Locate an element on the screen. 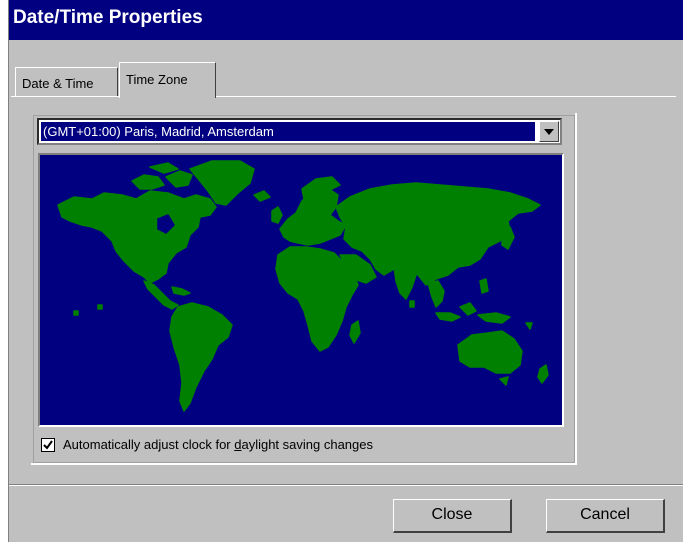 The width and height of the screenshot is (683, 542). cancel-button: Cancel is located at coordinates (605, 516).